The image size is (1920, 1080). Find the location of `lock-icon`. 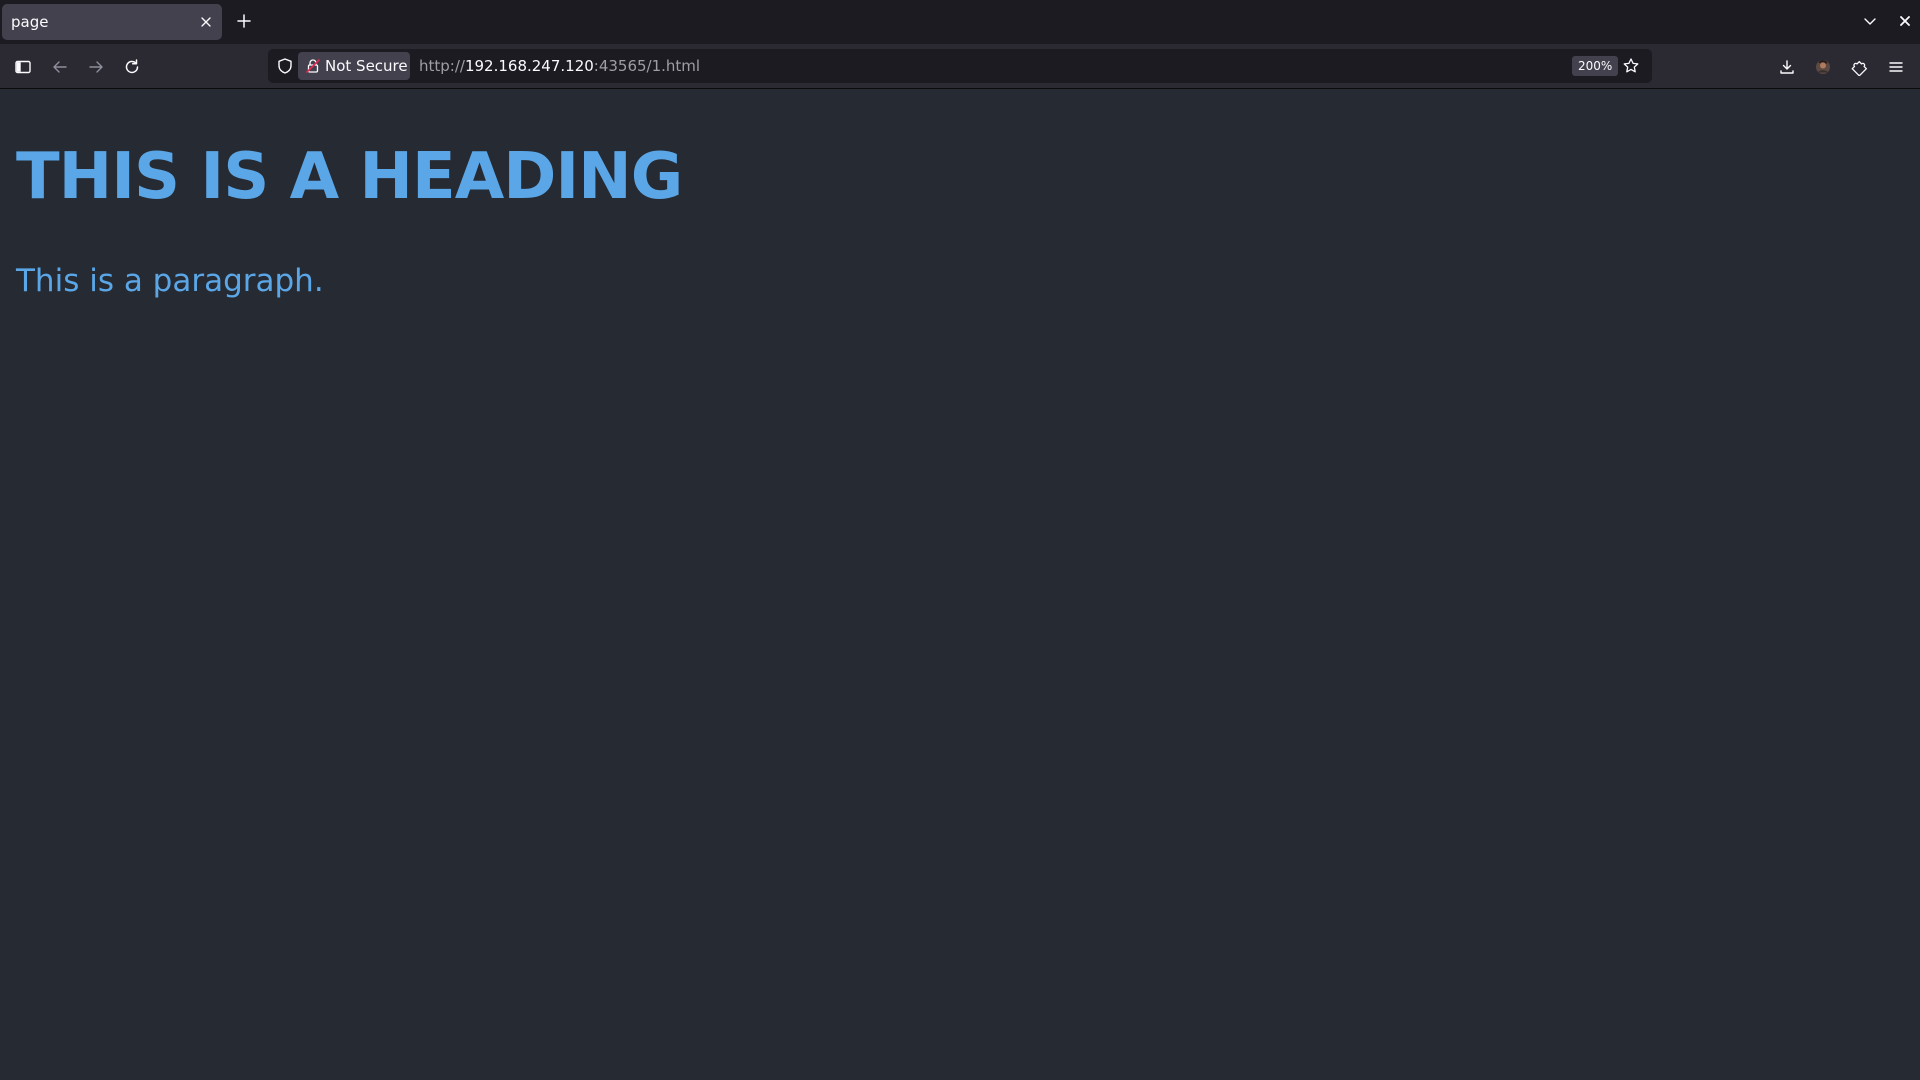

lock-icon is located at coordinates (313, 66).